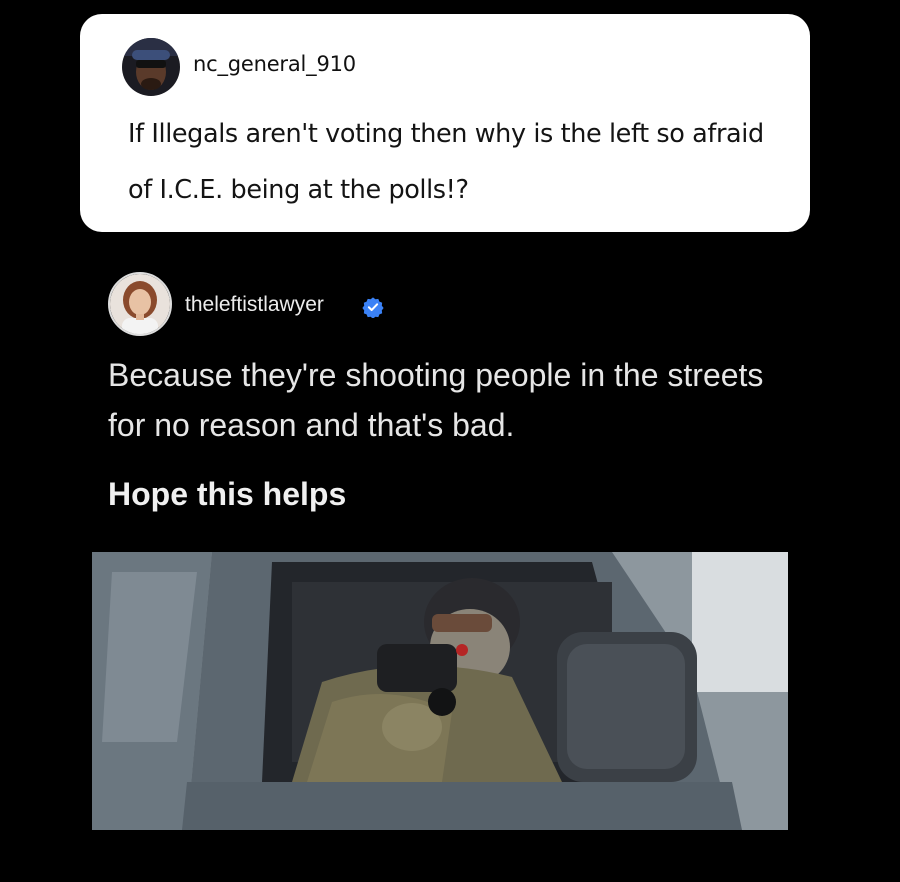 Image resolution: width=900 pixels, height=882 pixels. I want to click on quoted-username: nc_general_910, so click(274, 64).